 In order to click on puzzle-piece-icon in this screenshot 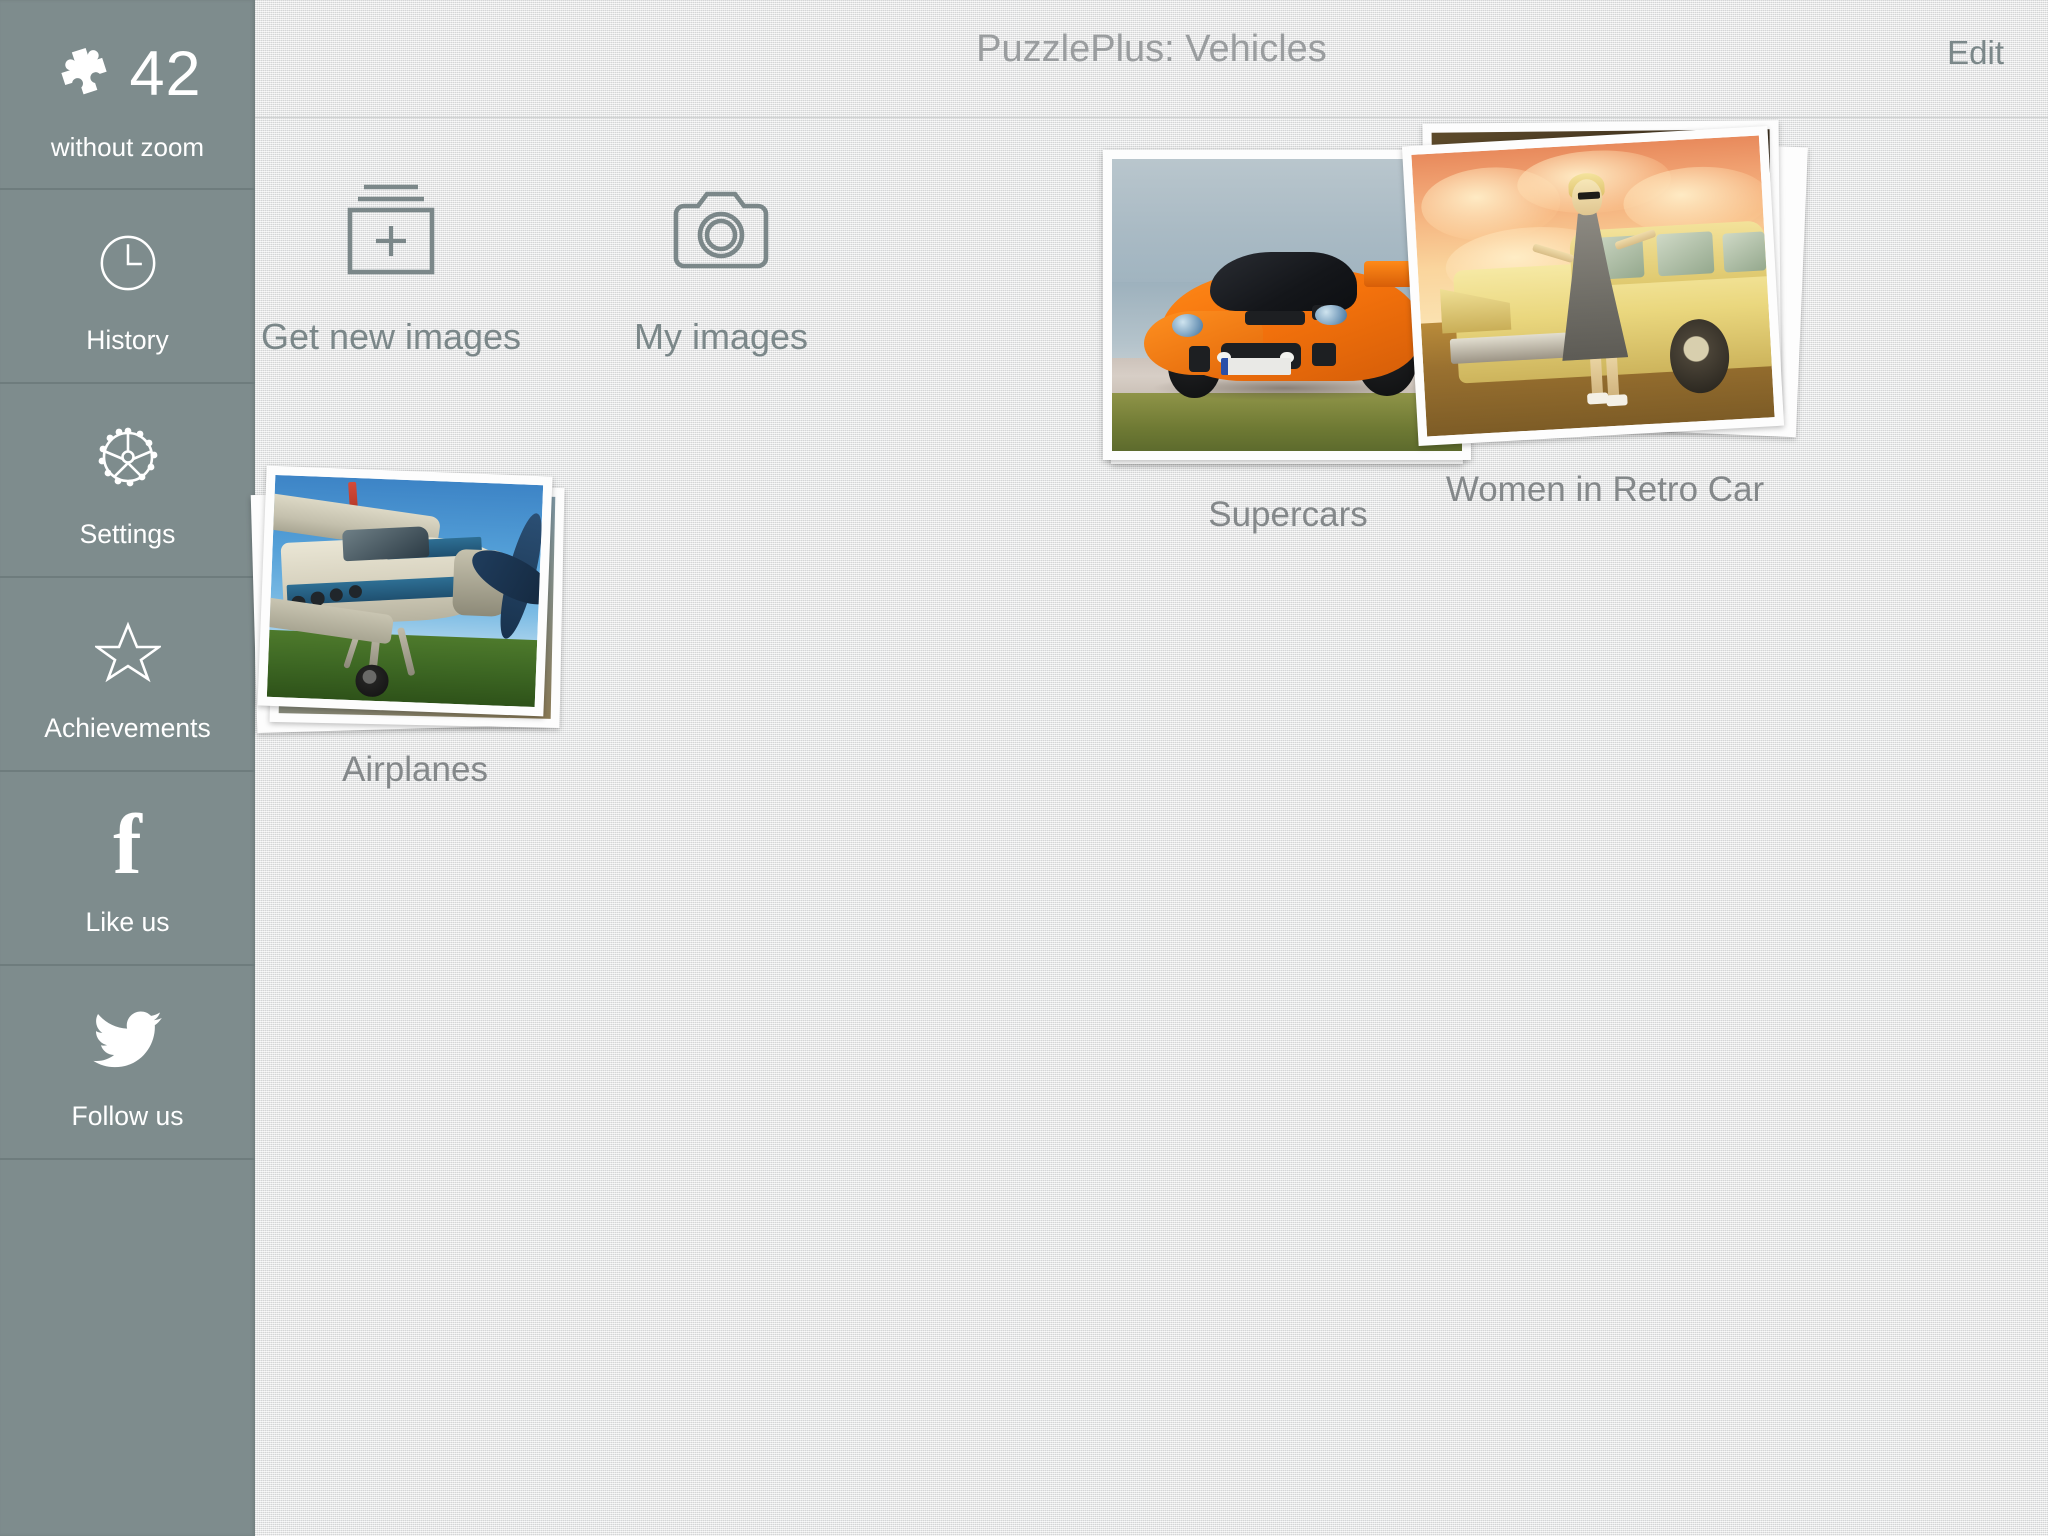, I will do `click(82, 74)`.